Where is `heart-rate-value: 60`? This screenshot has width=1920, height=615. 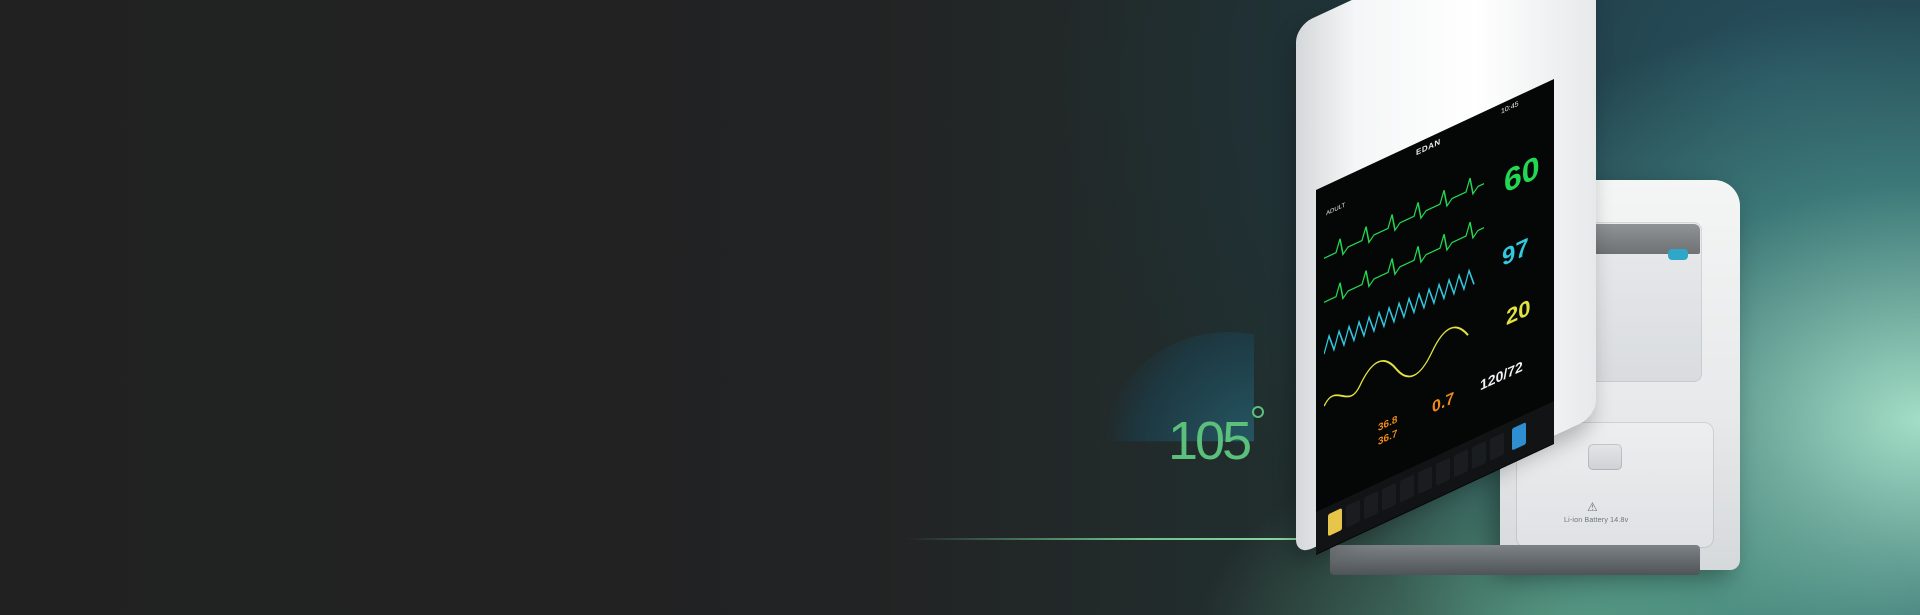
heart-rate-value: 60 is located at coordinates (1522, 174).